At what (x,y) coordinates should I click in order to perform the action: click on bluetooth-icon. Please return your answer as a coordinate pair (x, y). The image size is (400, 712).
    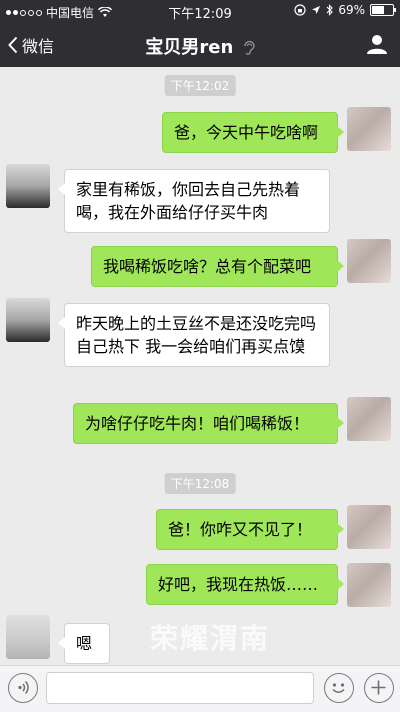
    Looking at the image, I should click on (330, 10).